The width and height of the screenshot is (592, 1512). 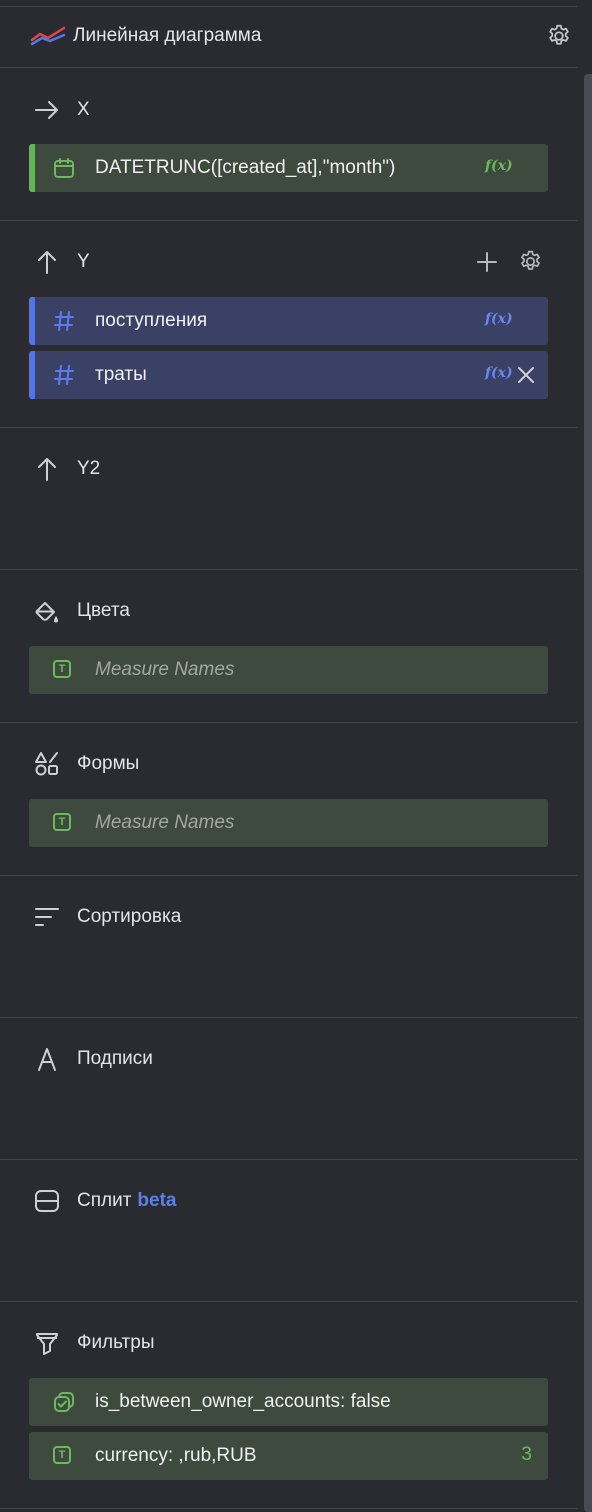 I want to click on scrollbar-thumb, so click(x=588, y=793).